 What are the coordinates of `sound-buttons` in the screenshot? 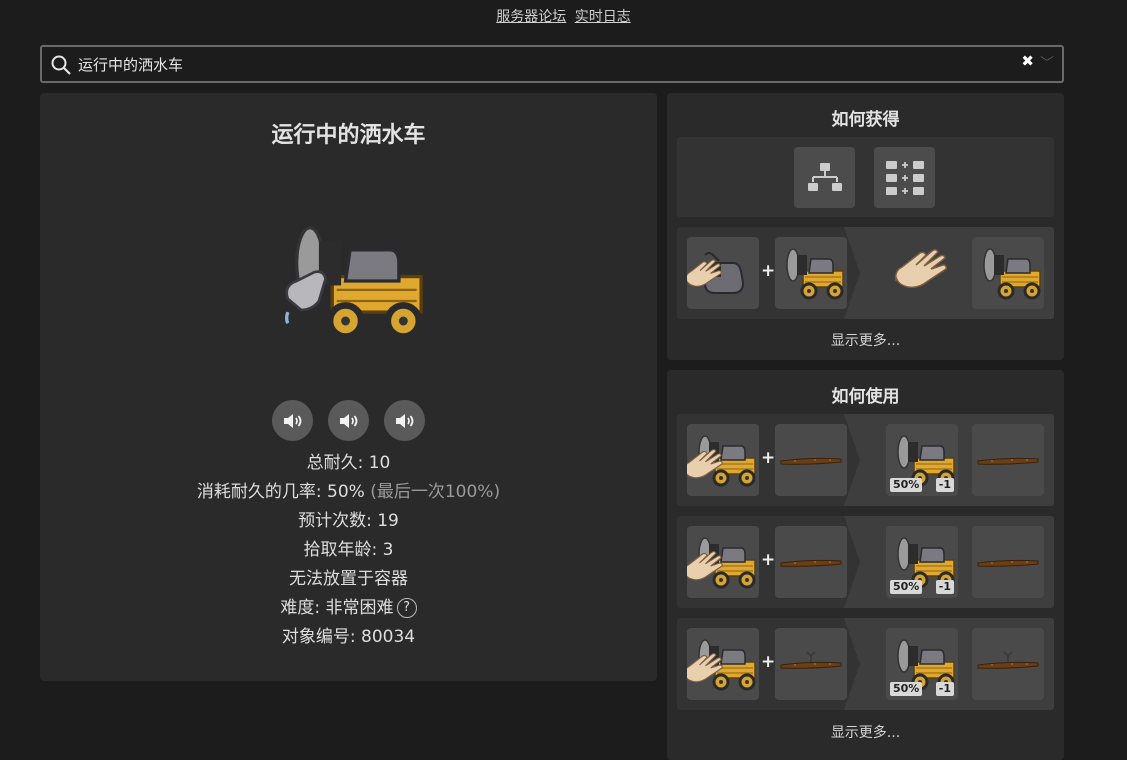 It's located at (348, 420).